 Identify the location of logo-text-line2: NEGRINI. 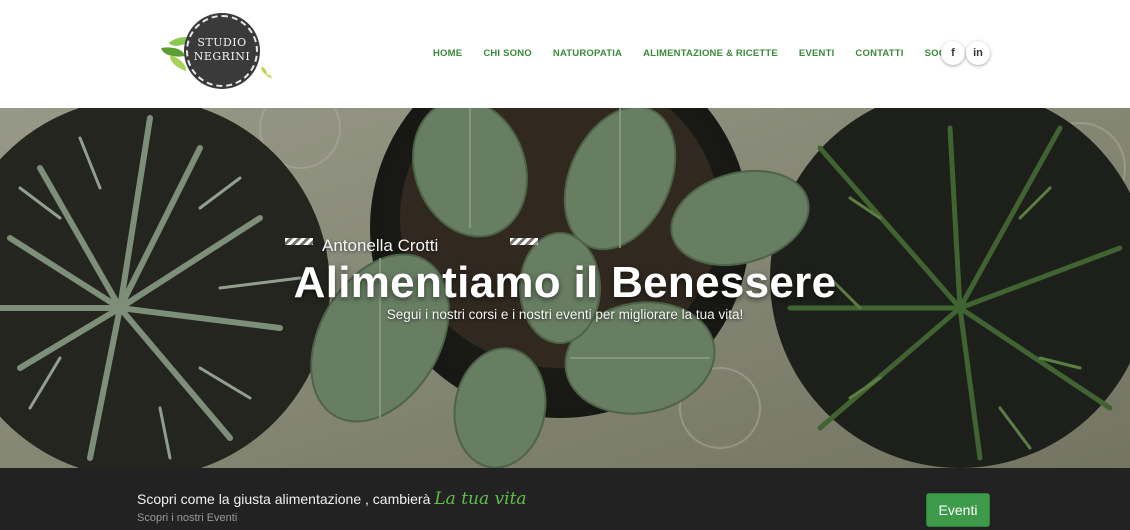
(222, 56).